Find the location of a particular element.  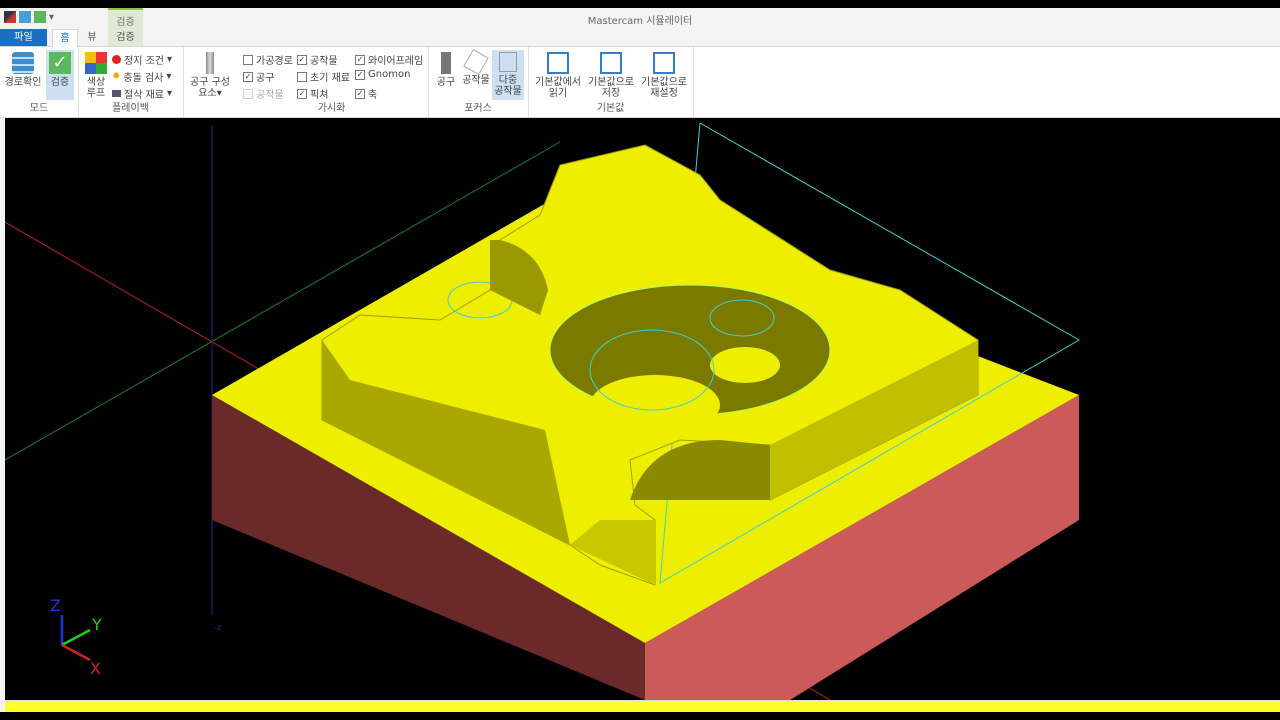

z-axis-label: -z is located at coordinates (217, 627).